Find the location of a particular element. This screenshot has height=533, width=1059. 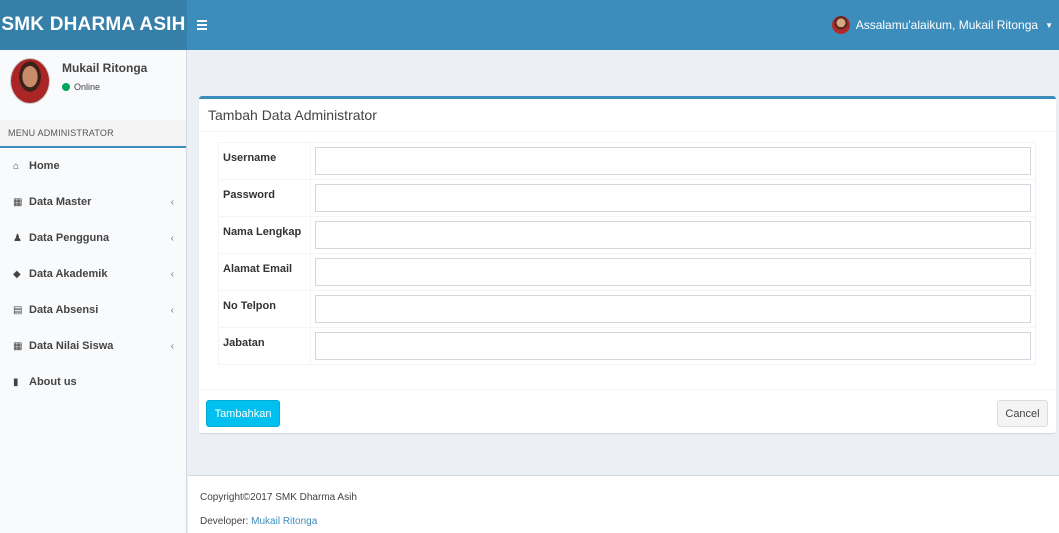

user-greeting: Assalamu'alaikum, Mukail Ritonga is located at coordinates (947, 25).